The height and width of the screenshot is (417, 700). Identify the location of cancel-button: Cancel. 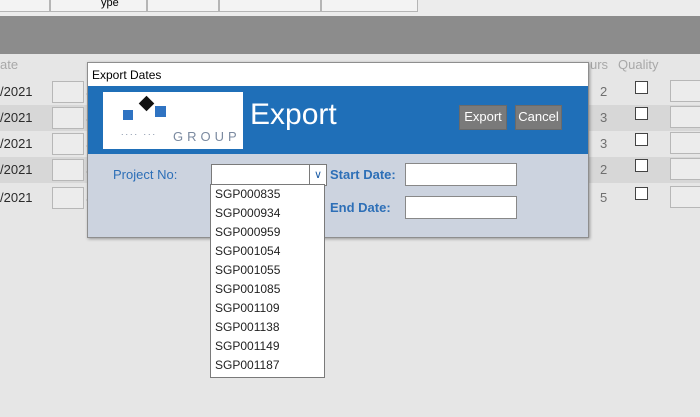
(538, 117).